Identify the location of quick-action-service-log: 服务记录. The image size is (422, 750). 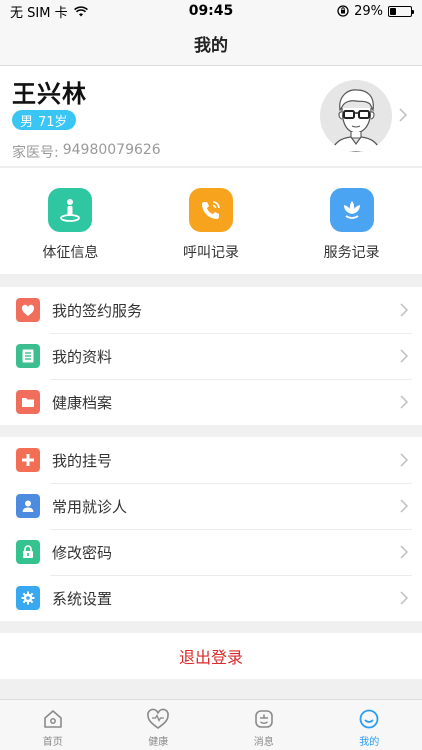
(351, 221).